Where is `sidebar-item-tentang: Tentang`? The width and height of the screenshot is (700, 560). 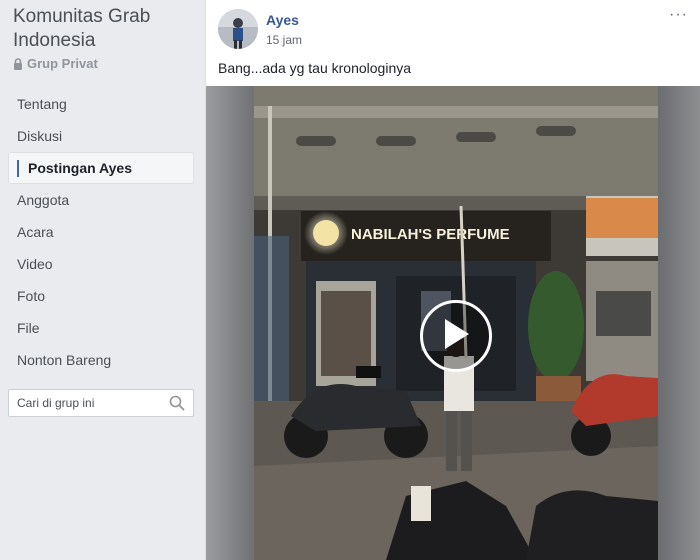
sidebar-item-tentang: Tentang is located at coordinates (101, 104).